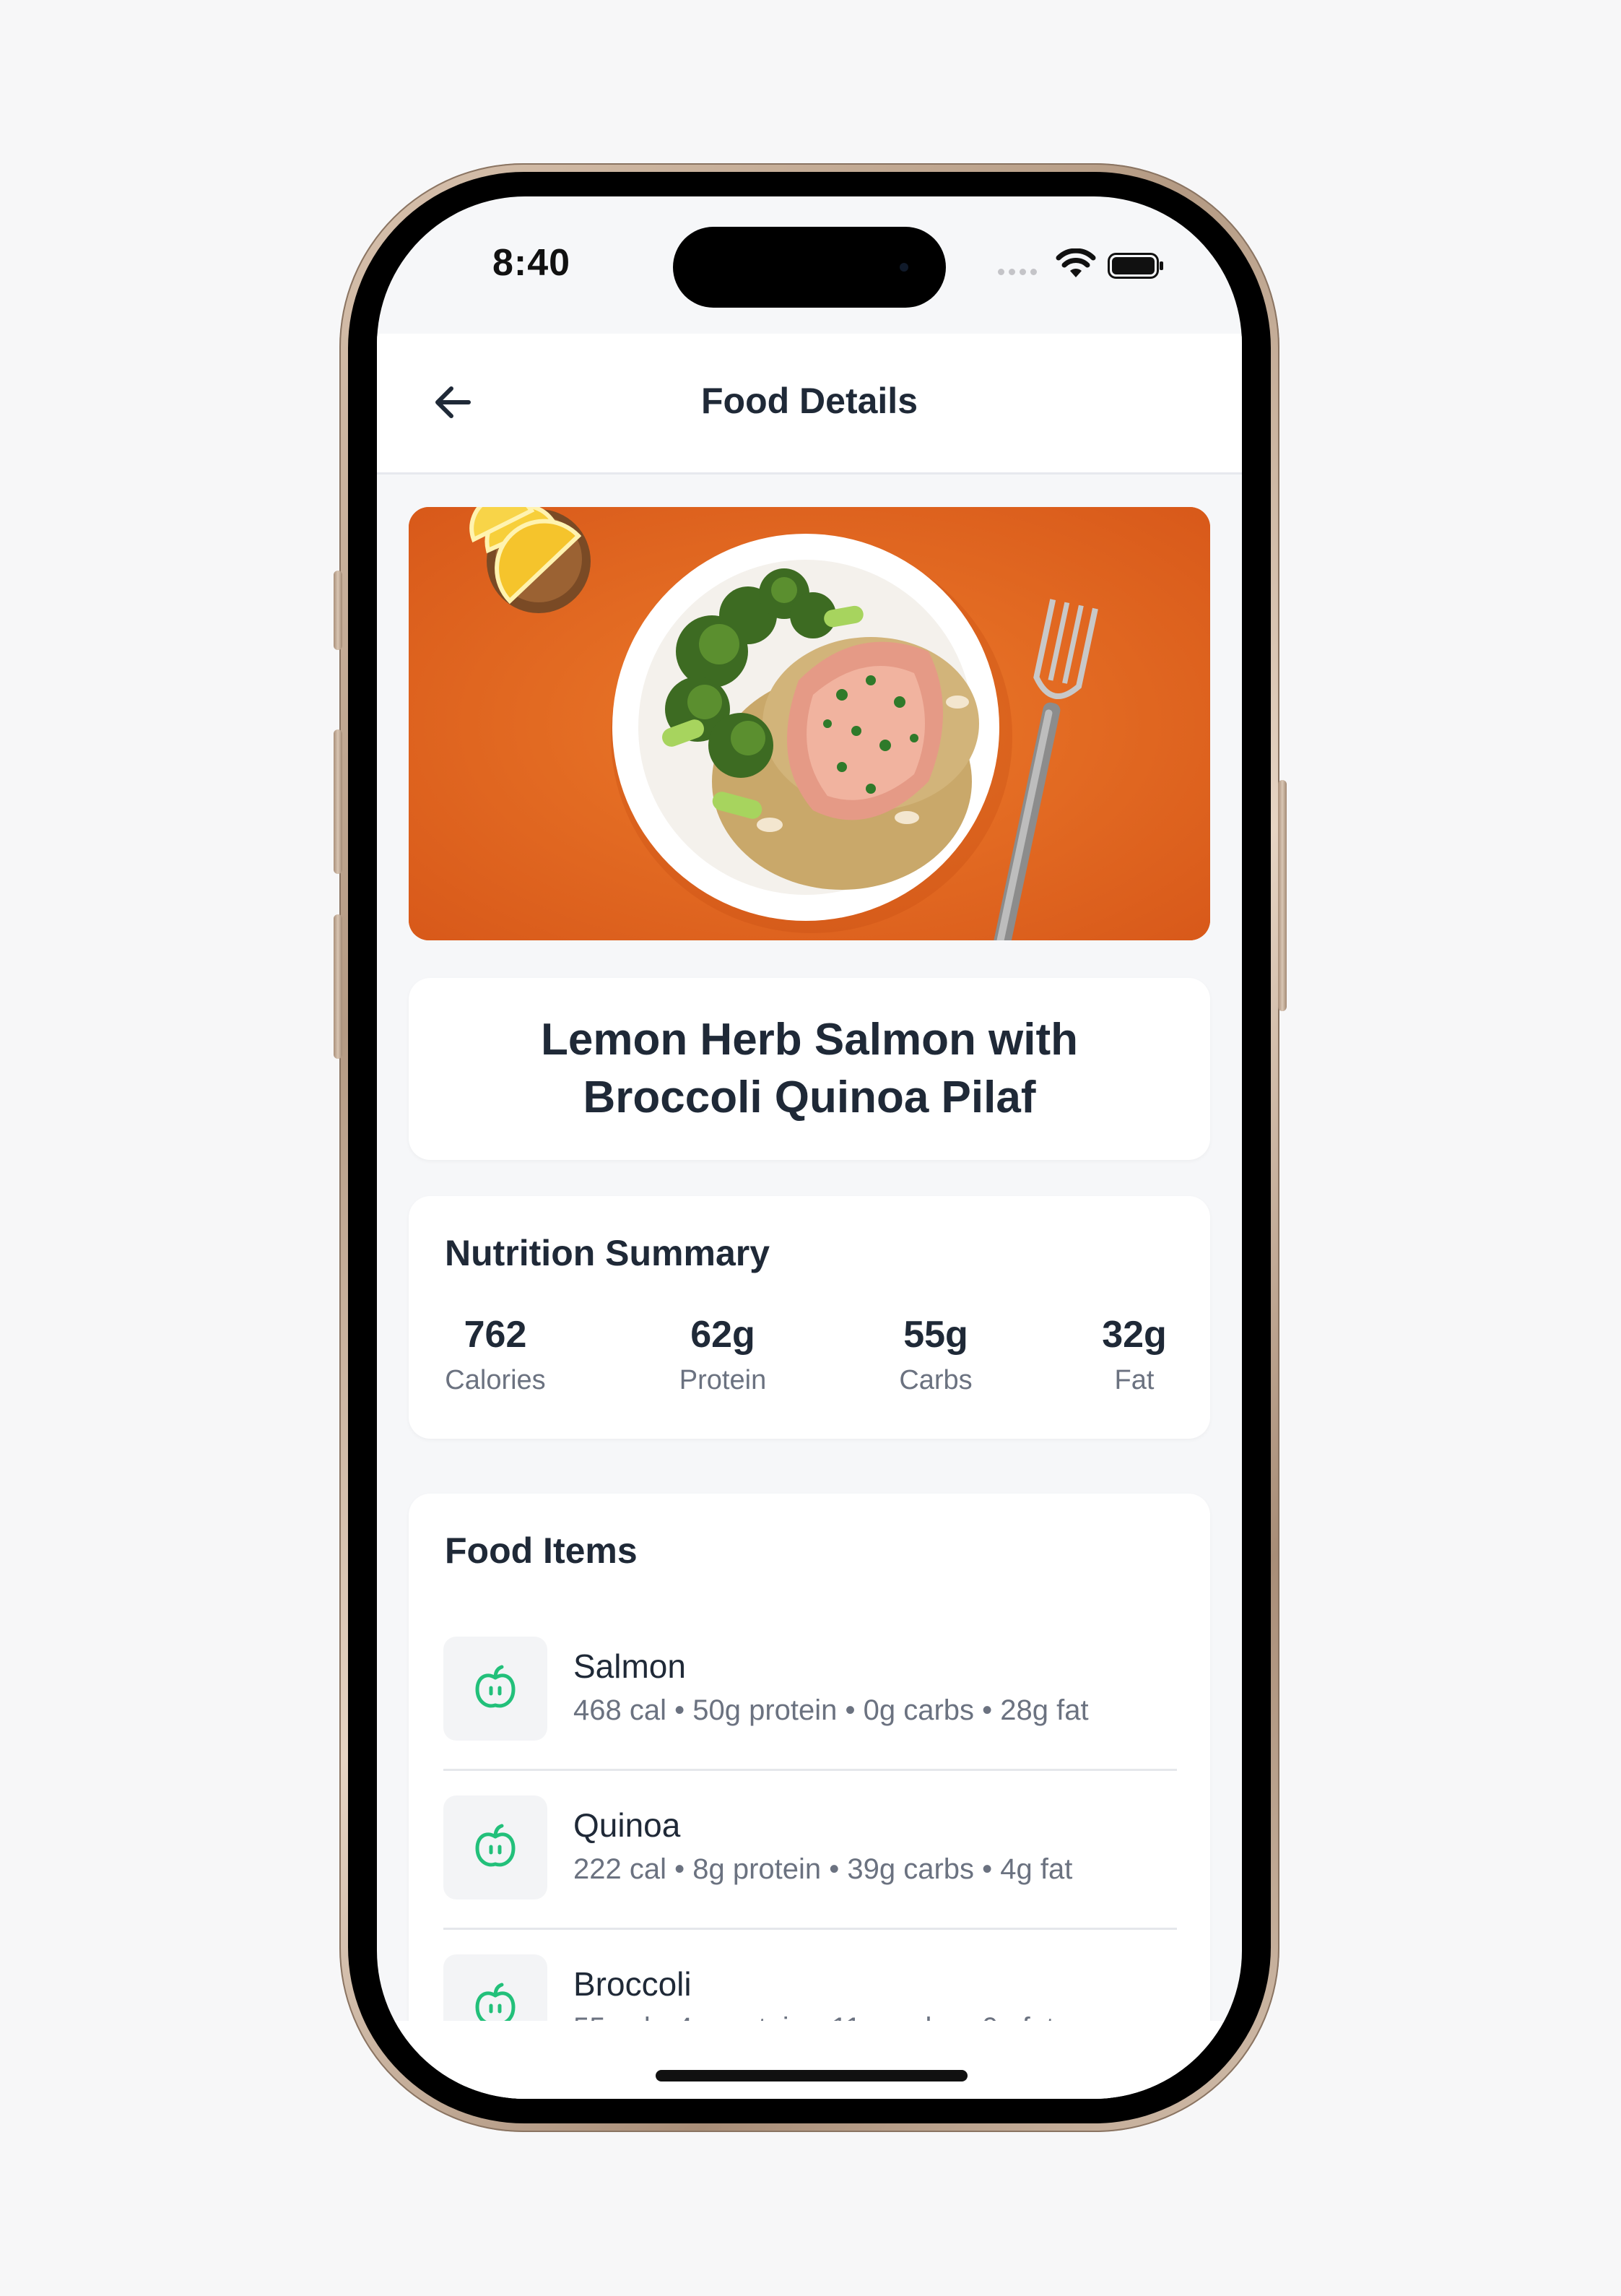  Describe the element at coordinates (809, 267) in the screenshot. I see `dynamic-island` at that location.